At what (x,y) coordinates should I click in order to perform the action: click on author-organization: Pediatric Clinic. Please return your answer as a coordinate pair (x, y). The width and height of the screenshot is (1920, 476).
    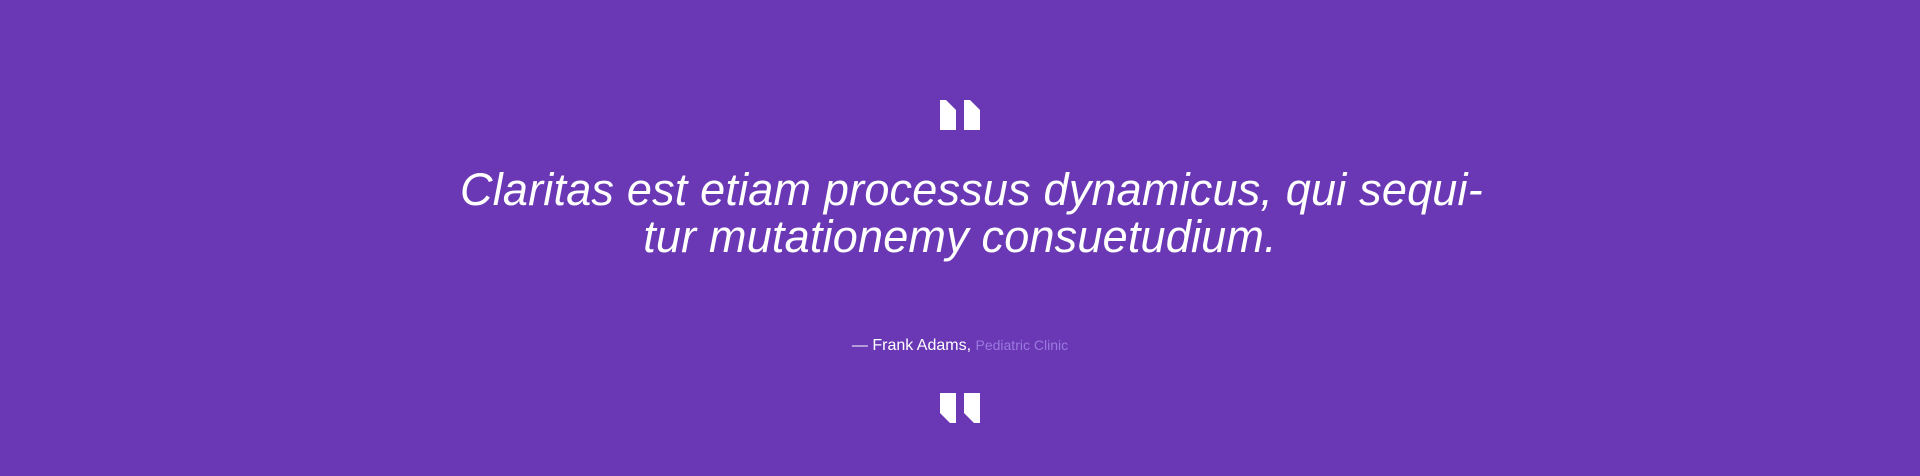
    Looking at the image, I should click on (1022, 345).